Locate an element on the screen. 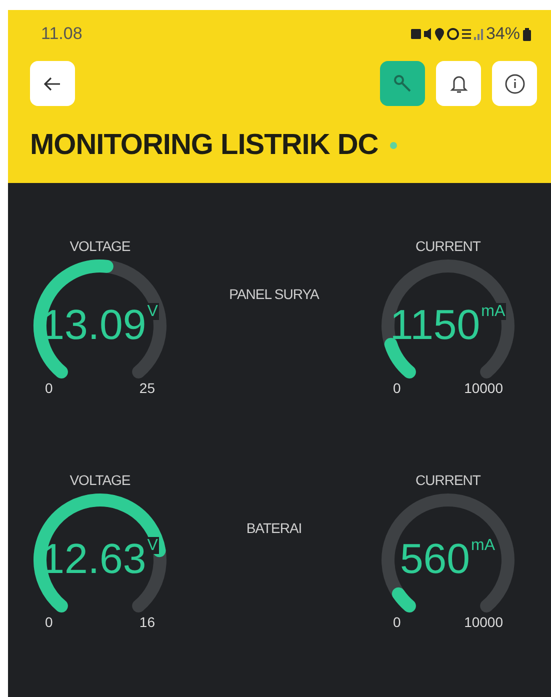 This screenshot has width=551, height=697. gauge-reading: 1150$^{mA}$ is located at coordinates (448, 325).